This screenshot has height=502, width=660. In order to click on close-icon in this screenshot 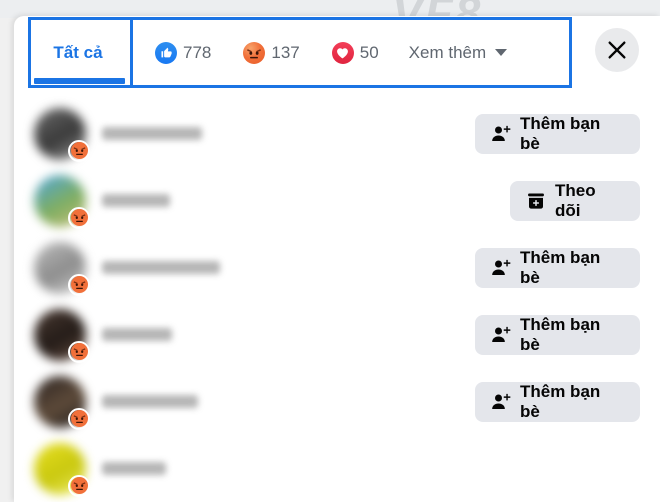, I will do `click(617, 50)`.